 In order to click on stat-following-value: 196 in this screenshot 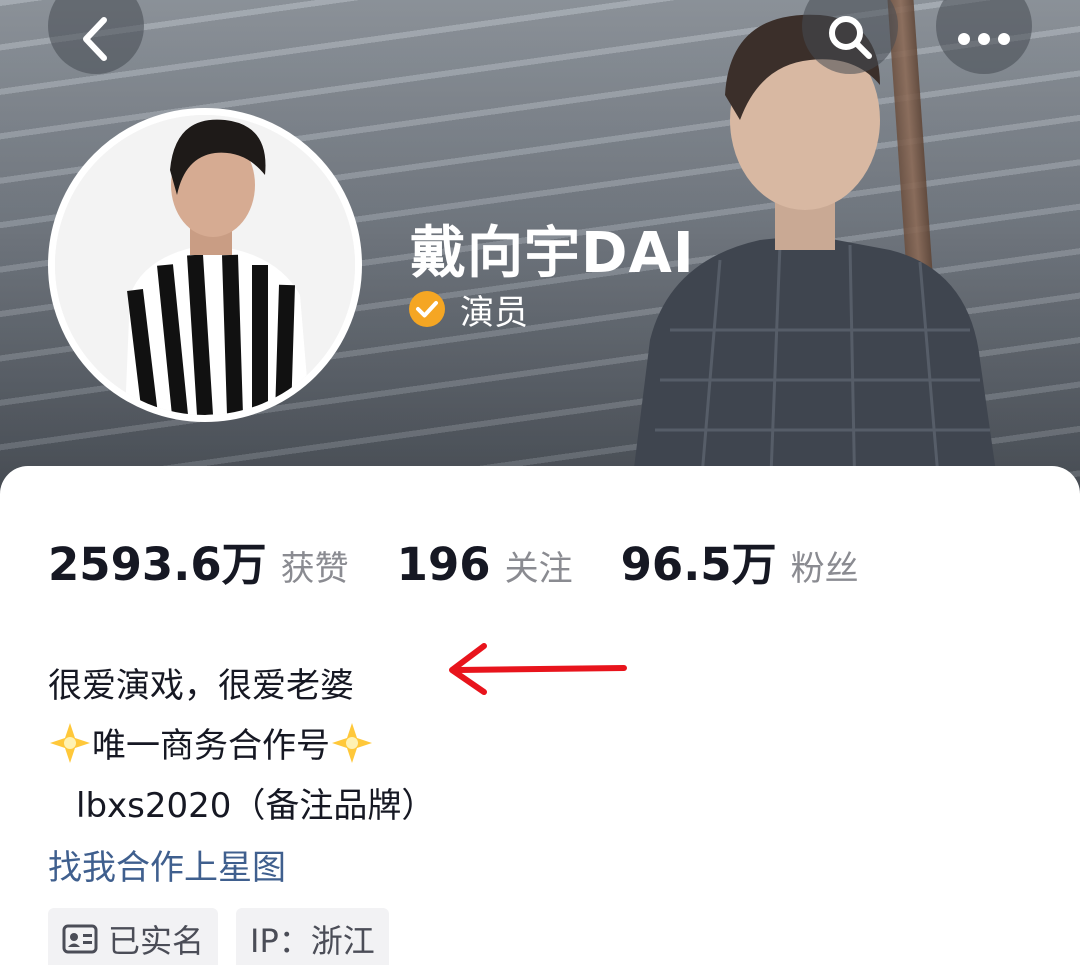, I will do `click(443, 564)`.